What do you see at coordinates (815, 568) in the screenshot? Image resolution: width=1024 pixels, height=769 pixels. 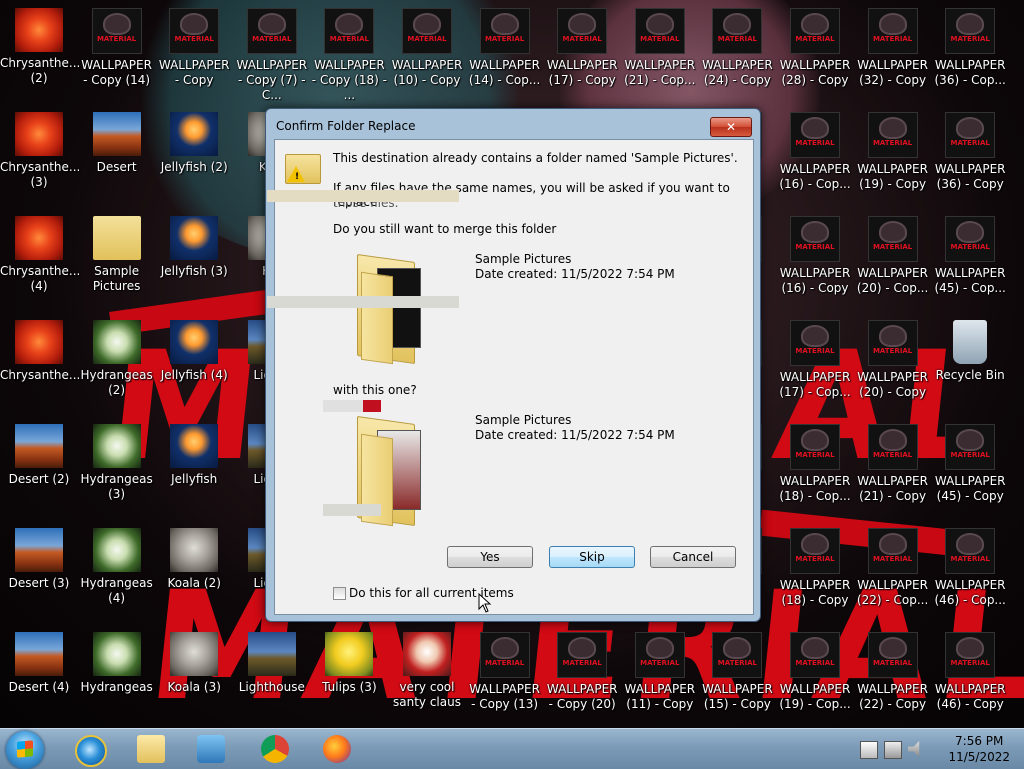 I see `desktop-icon: WALLPAPER (18) - Copy` at bounding box center [815, 568].